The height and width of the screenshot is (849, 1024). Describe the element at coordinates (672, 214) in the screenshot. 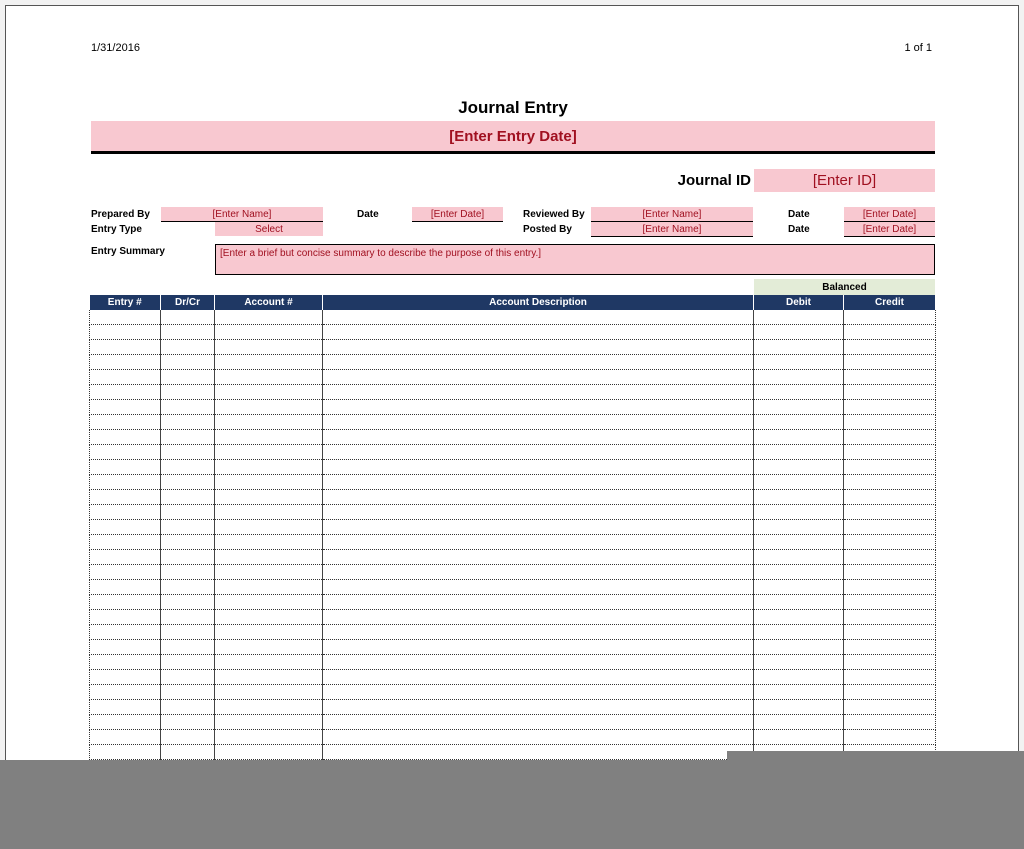

I see `reviewed-by-field: [Enter Name]` at that location.